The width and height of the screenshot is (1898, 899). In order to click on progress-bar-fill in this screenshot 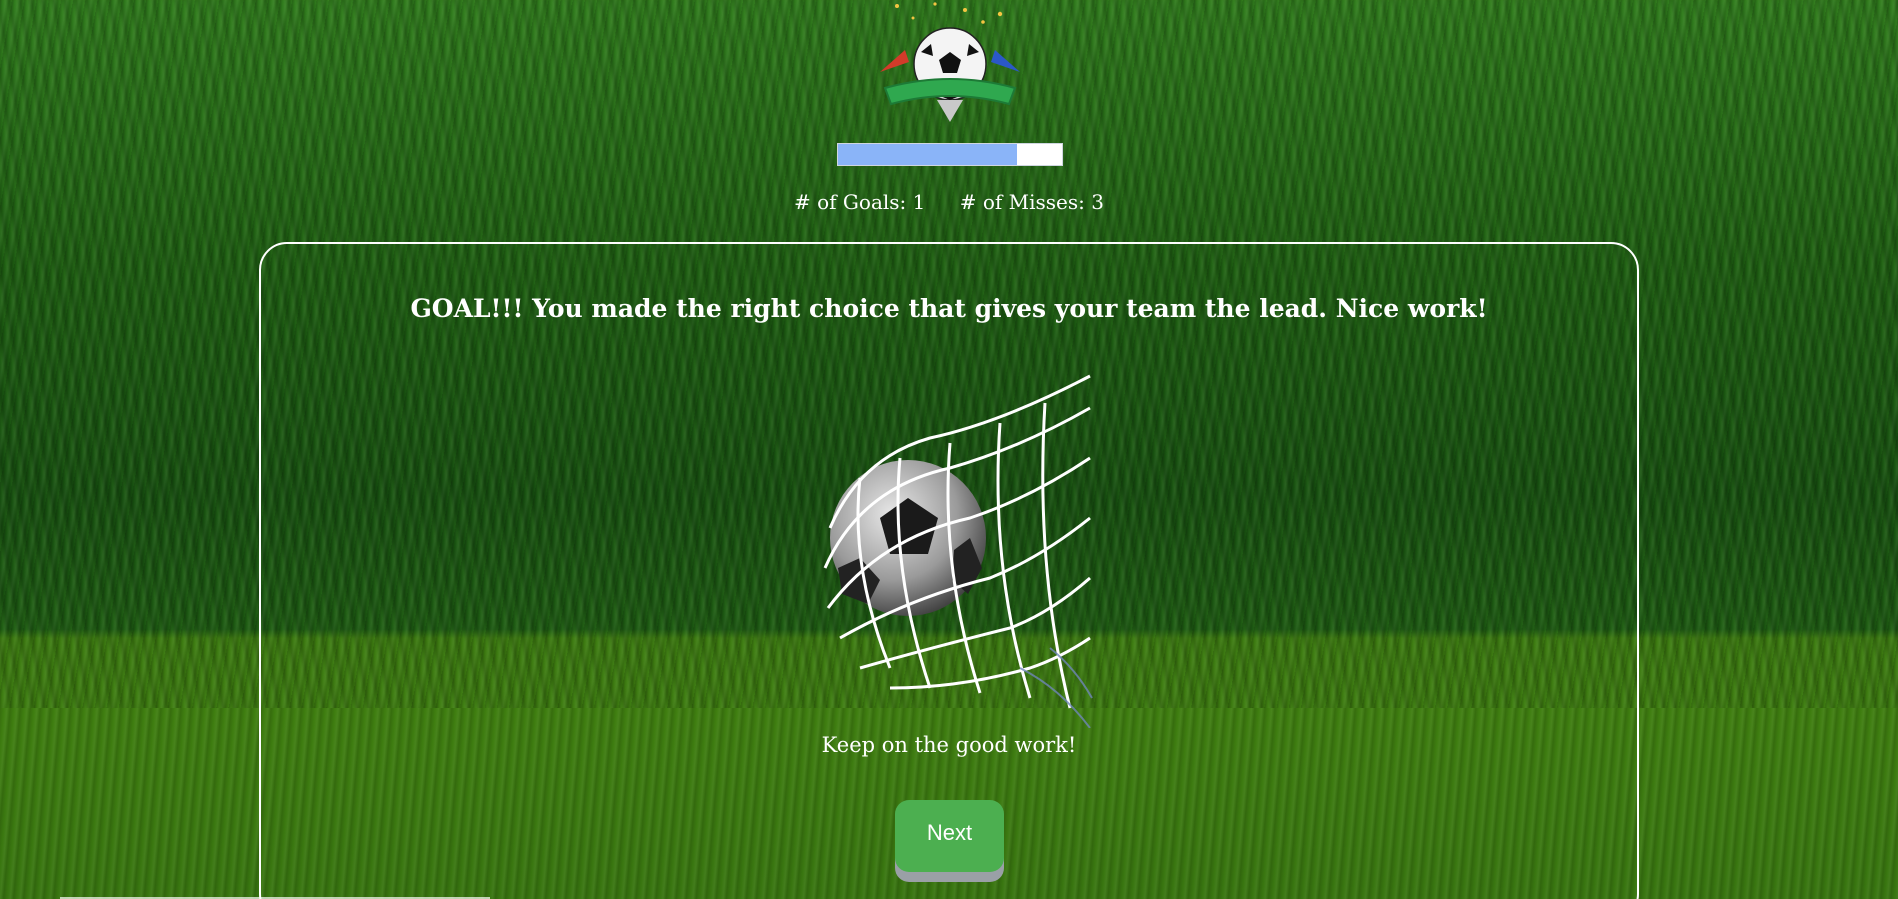, I will do `click(928, 154)`.